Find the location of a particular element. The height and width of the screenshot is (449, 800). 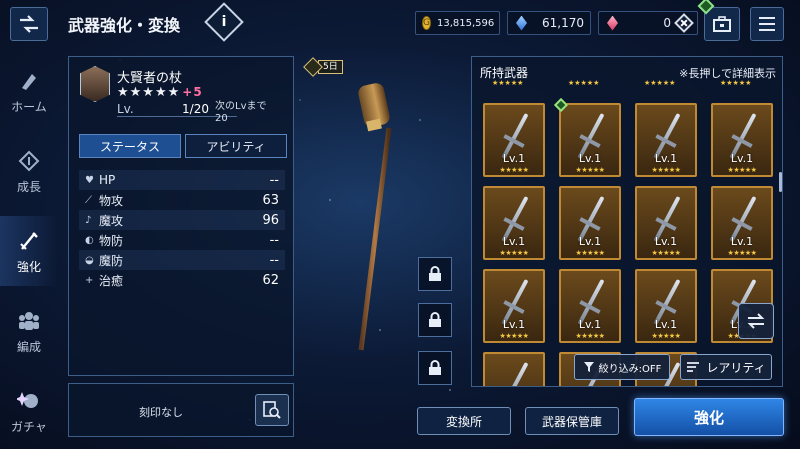

home-icon is located at coordinates (29, 81).